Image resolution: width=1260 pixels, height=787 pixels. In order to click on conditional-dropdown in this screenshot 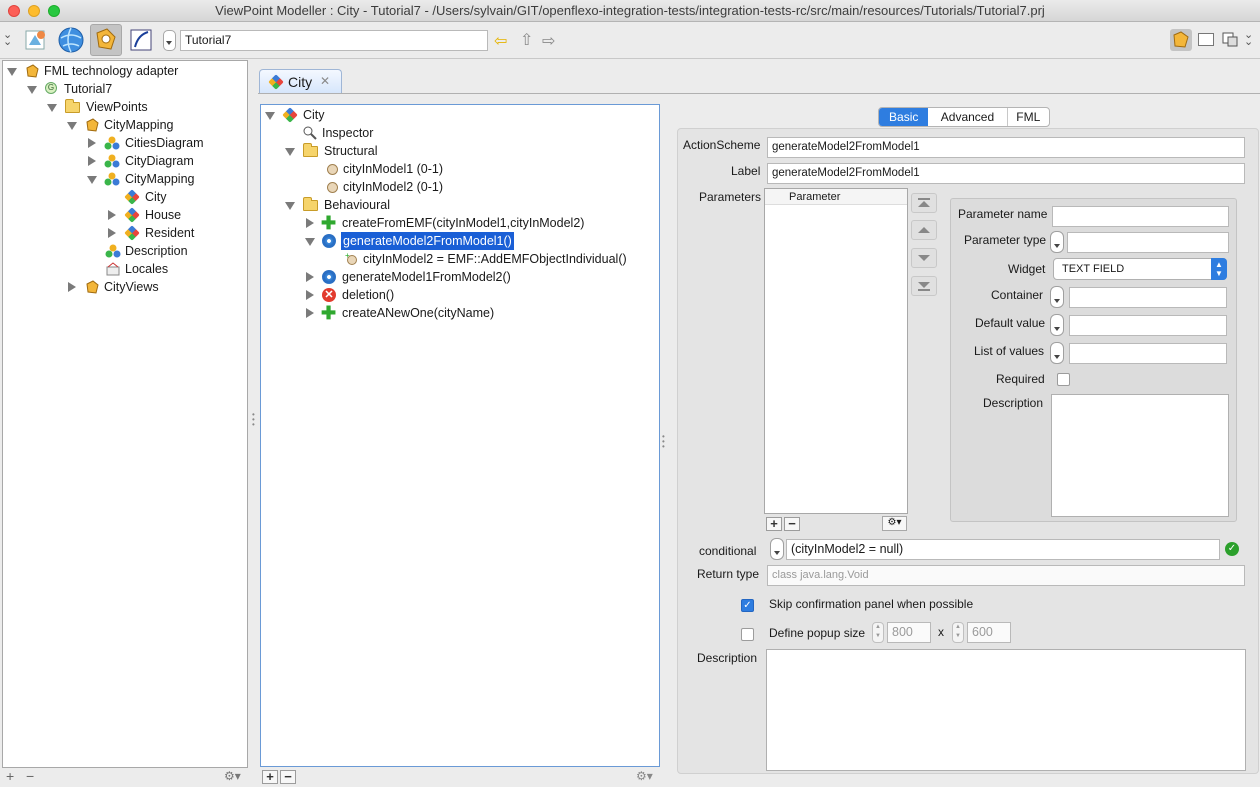, I will do `click(777, 549)`.